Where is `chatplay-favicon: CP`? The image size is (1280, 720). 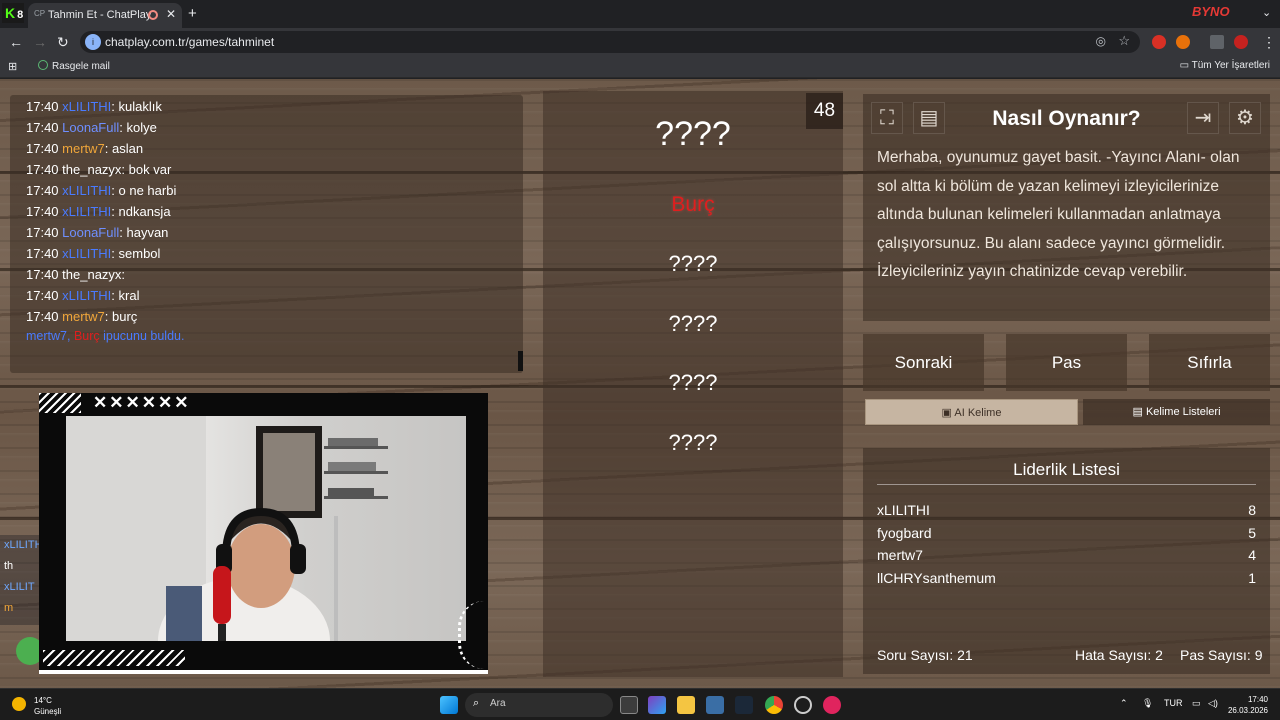
chatplay-favicon: CP is located at coordinates (40, 13).